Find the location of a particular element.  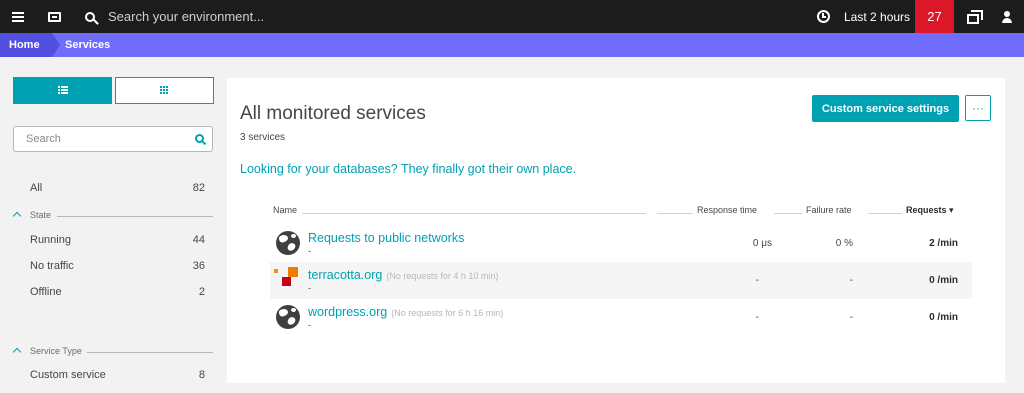

filter-offline: Offline 2 is located at coordinates (117, 292).